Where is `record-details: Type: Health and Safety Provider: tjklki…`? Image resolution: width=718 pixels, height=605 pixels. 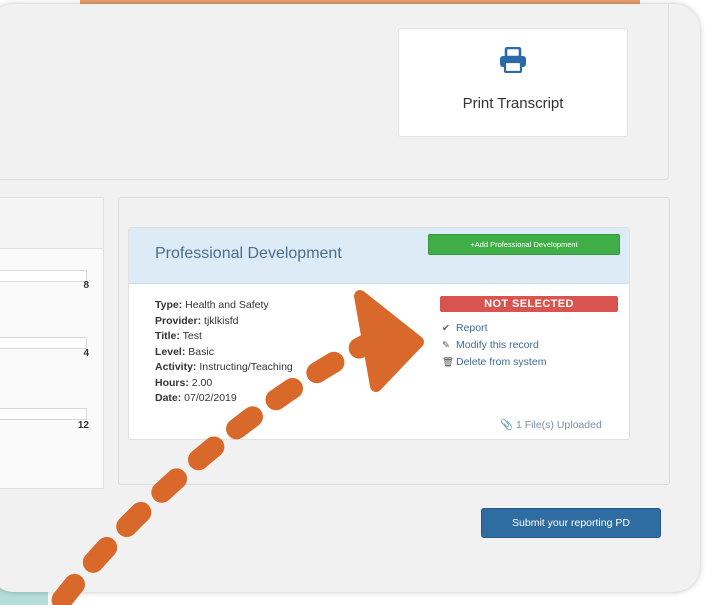 record-details: Type: Health and Safety Provider: tjklki… is located at coordinates (224, 352).